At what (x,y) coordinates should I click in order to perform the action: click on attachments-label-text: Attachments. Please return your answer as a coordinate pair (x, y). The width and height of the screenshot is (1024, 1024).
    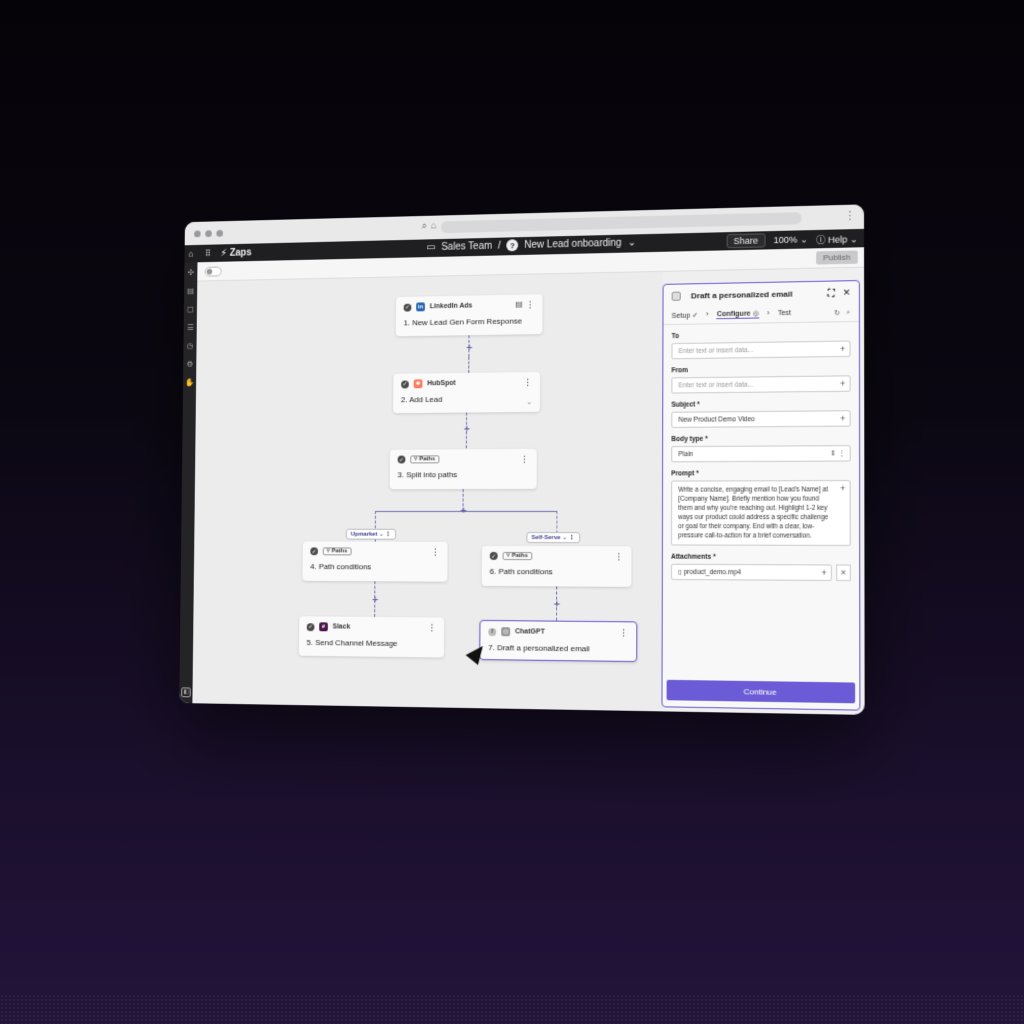
    Looking at the image, I should click on (691, 557).